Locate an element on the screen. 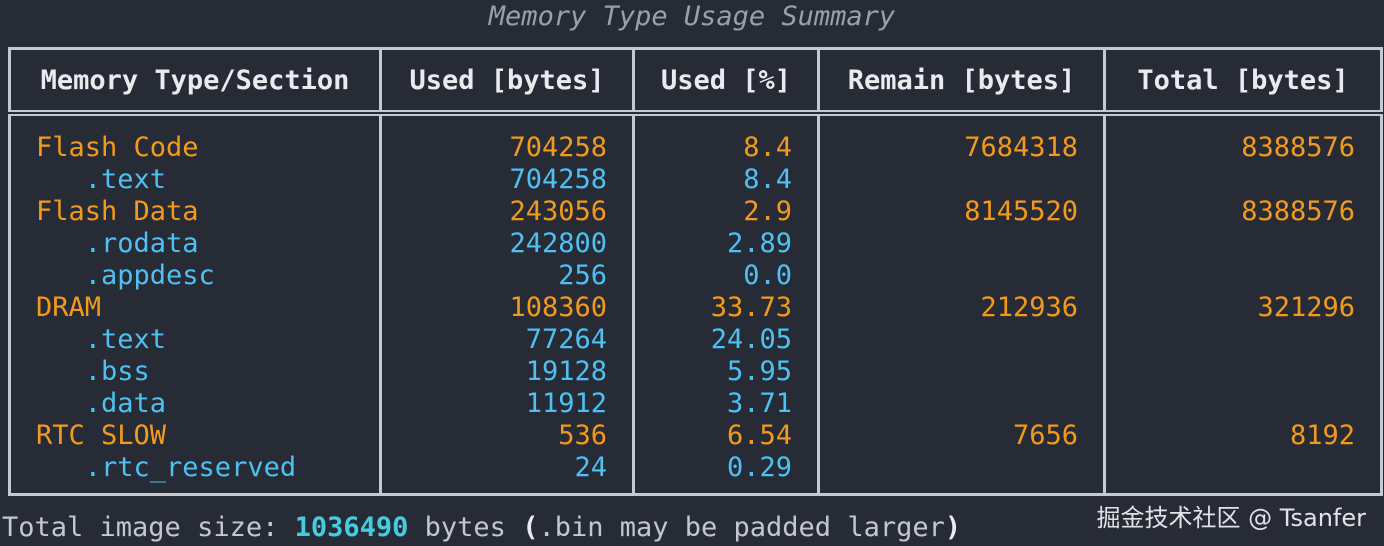  cell-pct-10: 0.29 is located at coordinates (759, 467).